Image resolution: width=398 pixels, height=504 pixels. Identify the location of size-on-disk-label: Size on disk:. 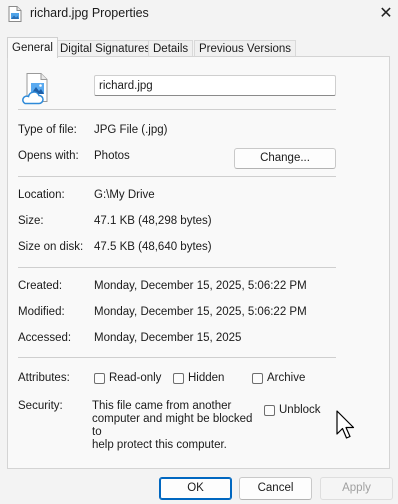
(51, 247).